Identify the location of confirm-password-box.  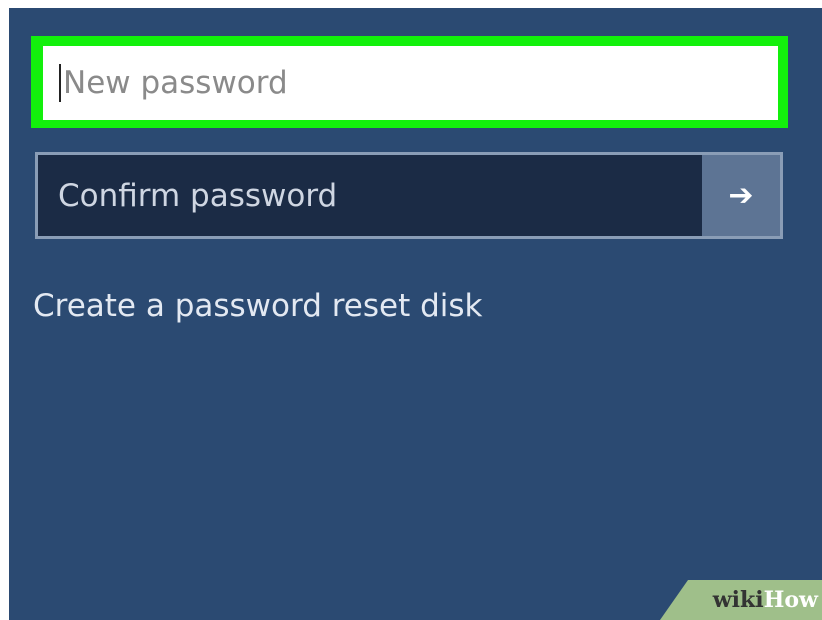
(370, 195).